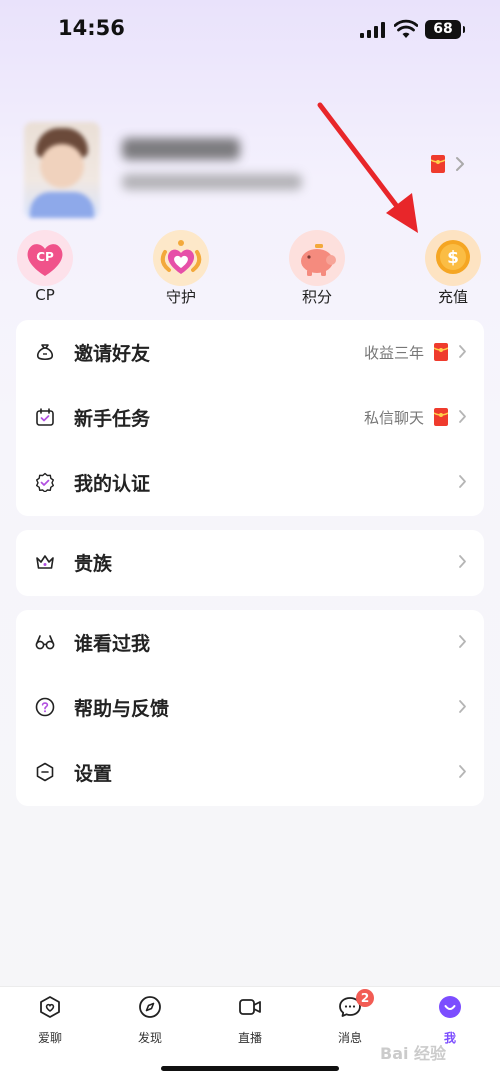  What do you see at coordinates (91, 28) in the screenshot?
I see `status-time: 14:56` at bounding box center [91, 28].